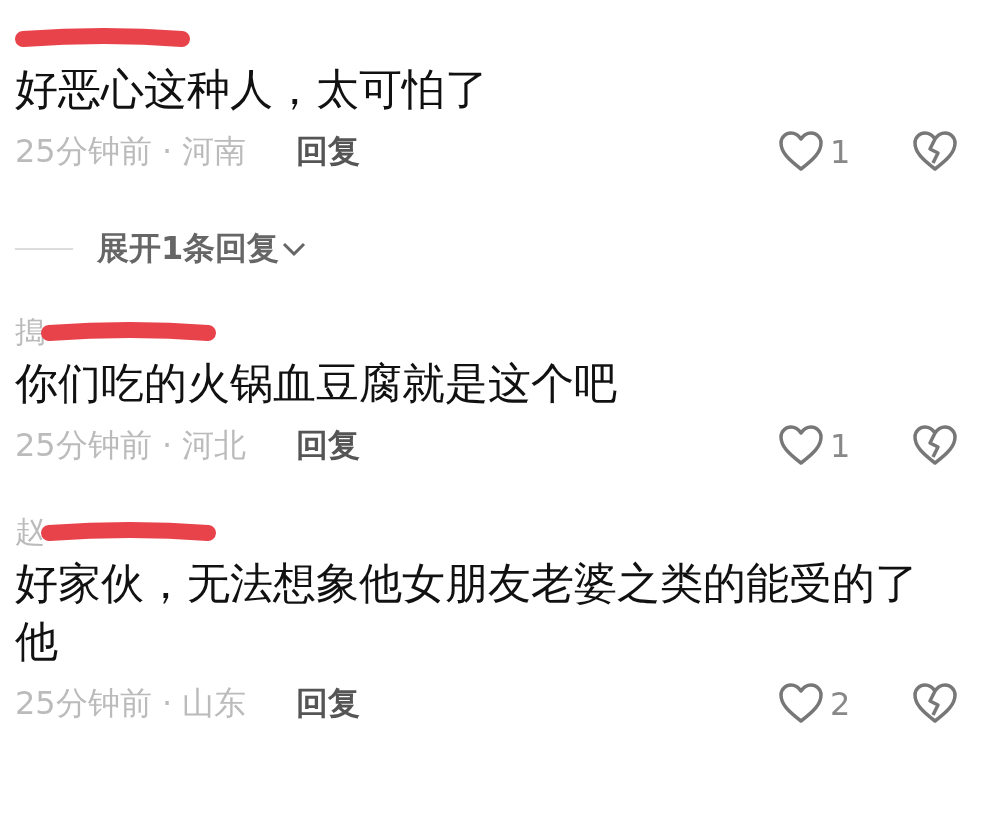  I want to click on expand-replies-button: 展开1条回复, so click(202, 249).